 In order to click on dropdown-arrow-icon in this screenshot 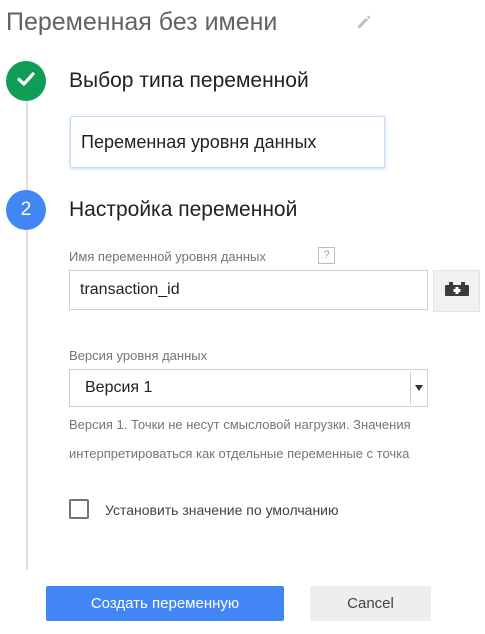, I will do `click(418, 388)`.